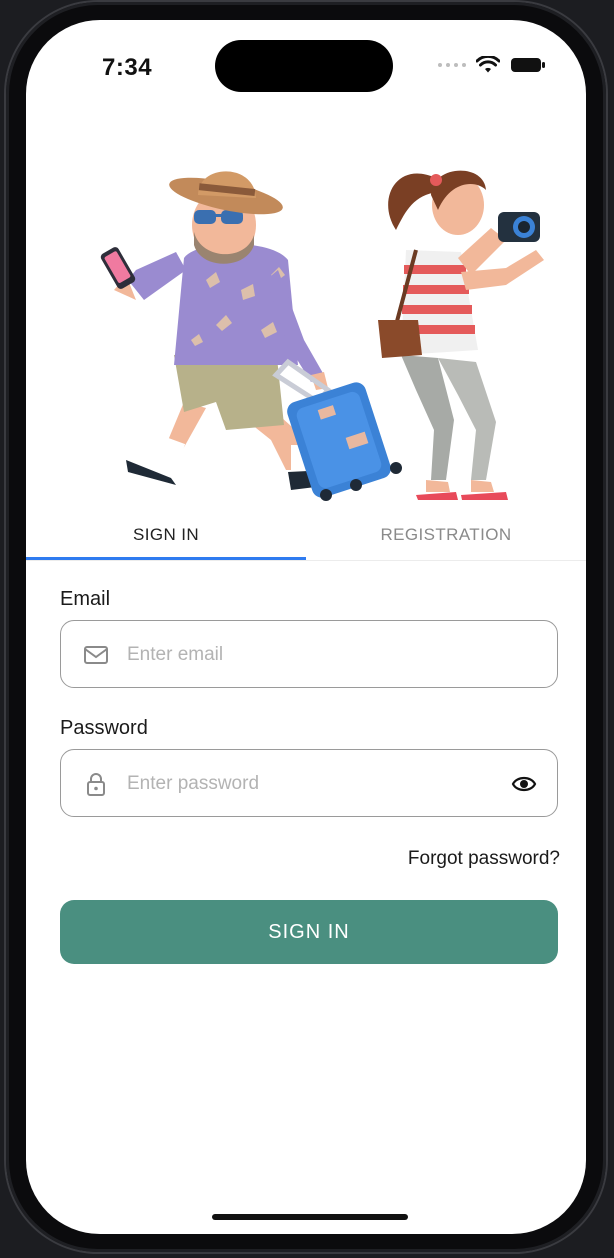 Image resolution: width=614 pixels, height=1258 pixels. What do you see at coordinates (488, 64) in the screenshot?
I see `wifi-icon` at bounding box center [488, 64].